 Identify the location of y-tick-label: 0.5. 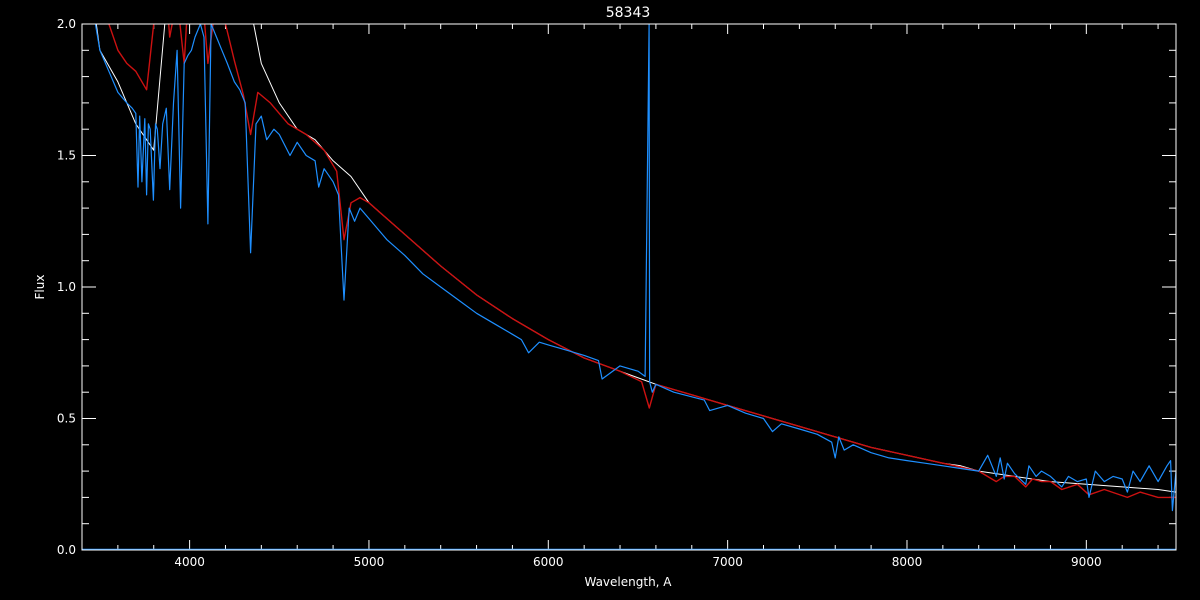
(66, 419).